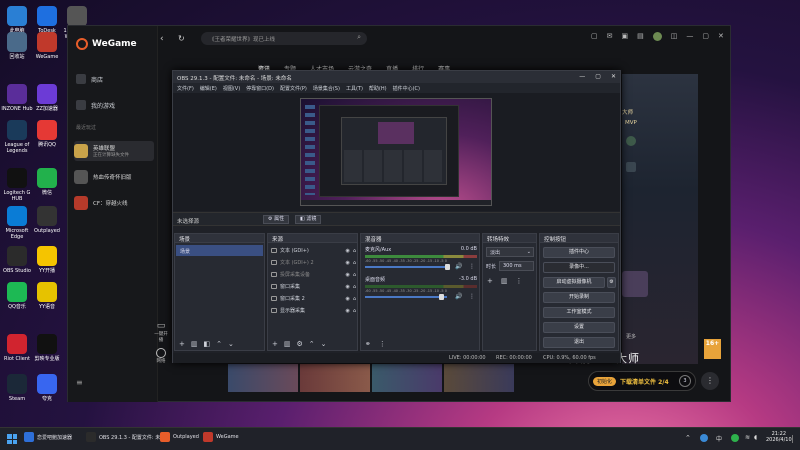 The width and height of the screenshot is (800, 450). What do you see at coordinates (579, 252) in the screenshot?
I see `control-button: 插件中心` at bounding box center [579, 252].